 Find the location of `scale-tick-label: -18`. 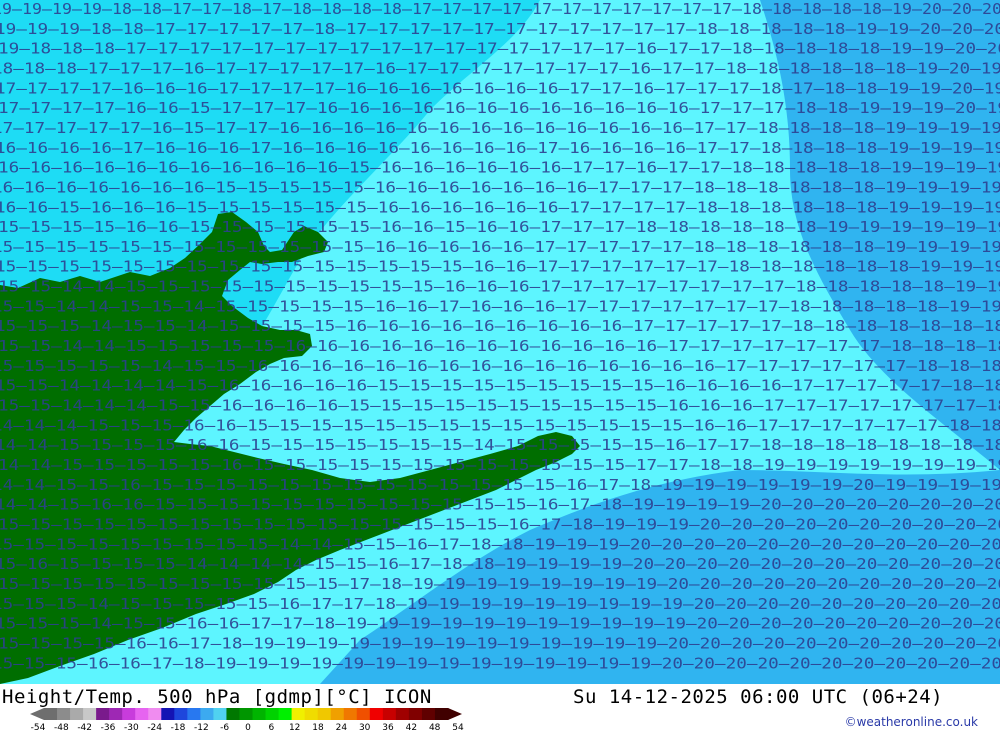

scale-tick-label: -18 is located at coordinates (178, 727).